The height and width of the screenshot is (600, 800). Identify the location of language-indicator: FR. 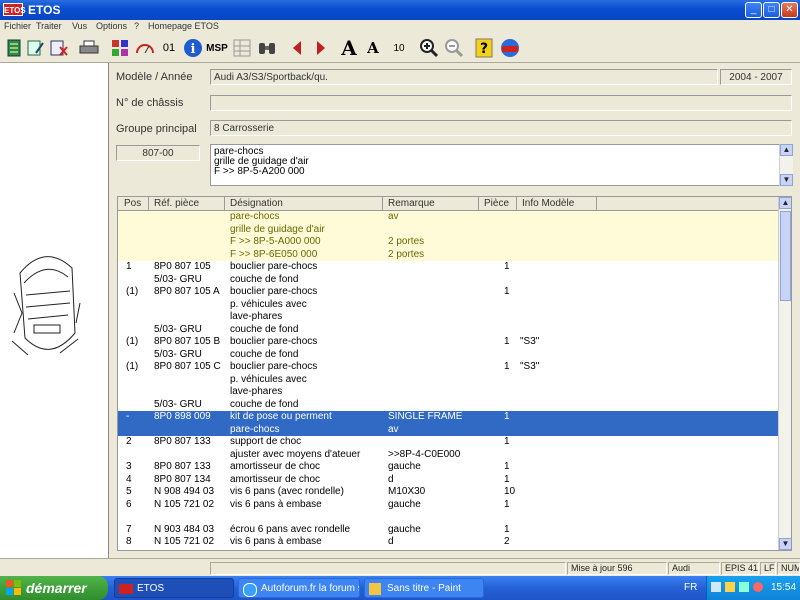
(690, 587).